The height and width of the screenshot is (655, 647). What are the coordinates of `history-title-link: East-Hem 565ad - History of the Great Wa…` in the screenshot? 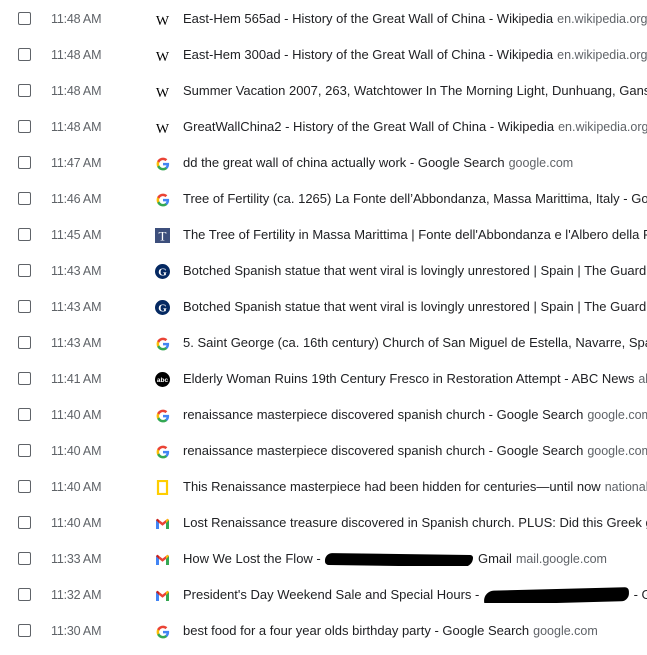 It's located at (368, 18).